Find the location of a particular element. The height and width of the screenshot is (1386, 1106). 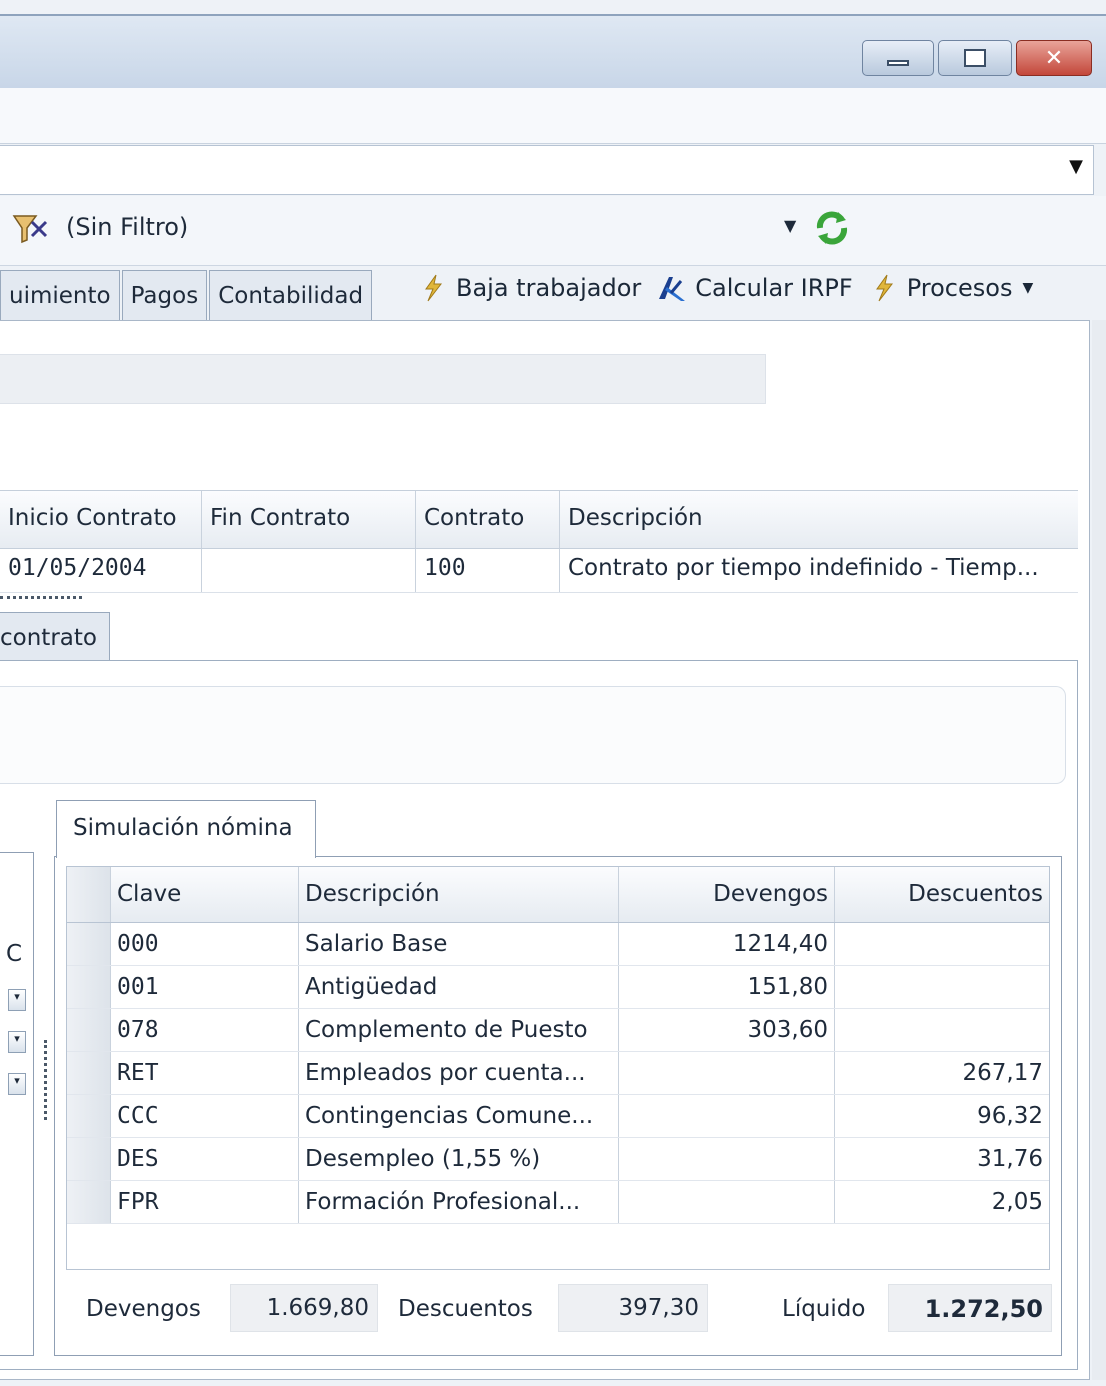

liquido-label: Líquido is located at coordinates (824, 1309).